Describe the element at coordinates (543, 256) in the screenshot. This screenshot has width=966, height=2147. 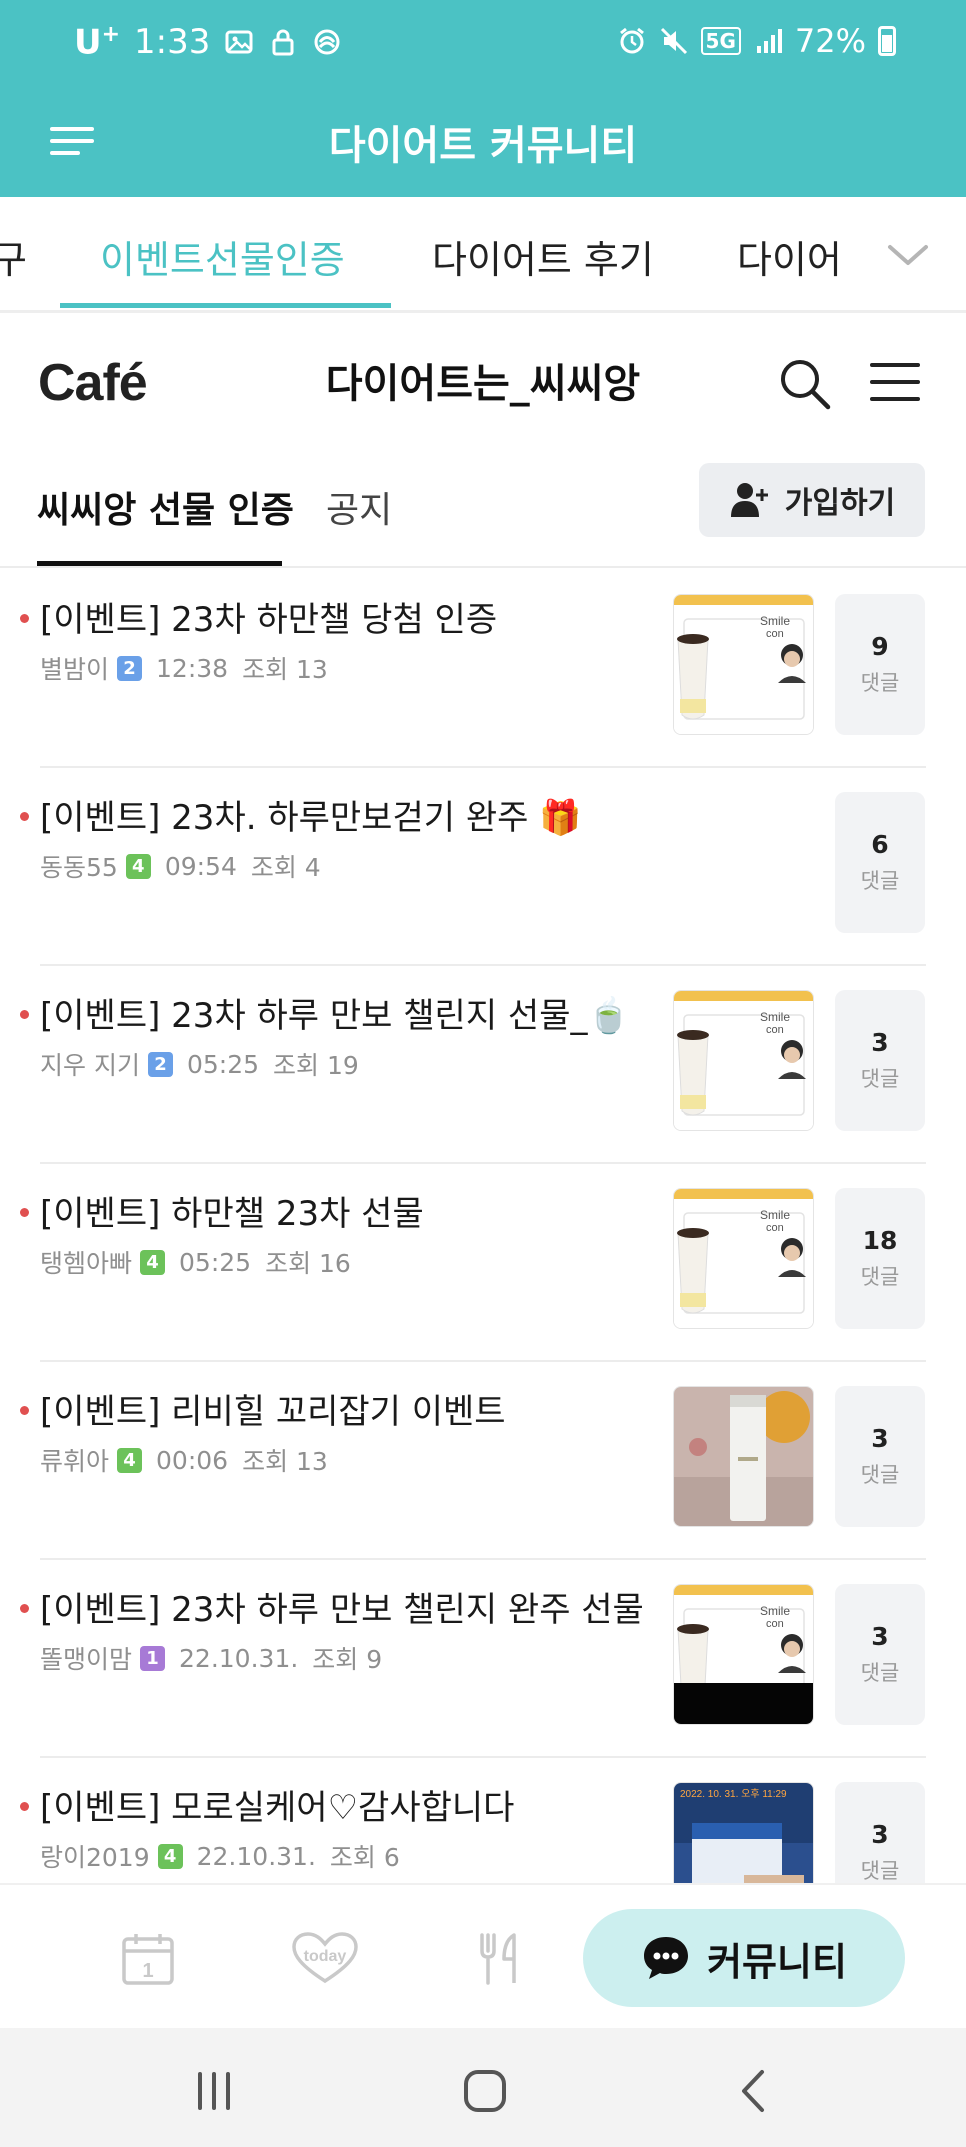
I see `tab-diet-review: 다이어트 후기` at that location.